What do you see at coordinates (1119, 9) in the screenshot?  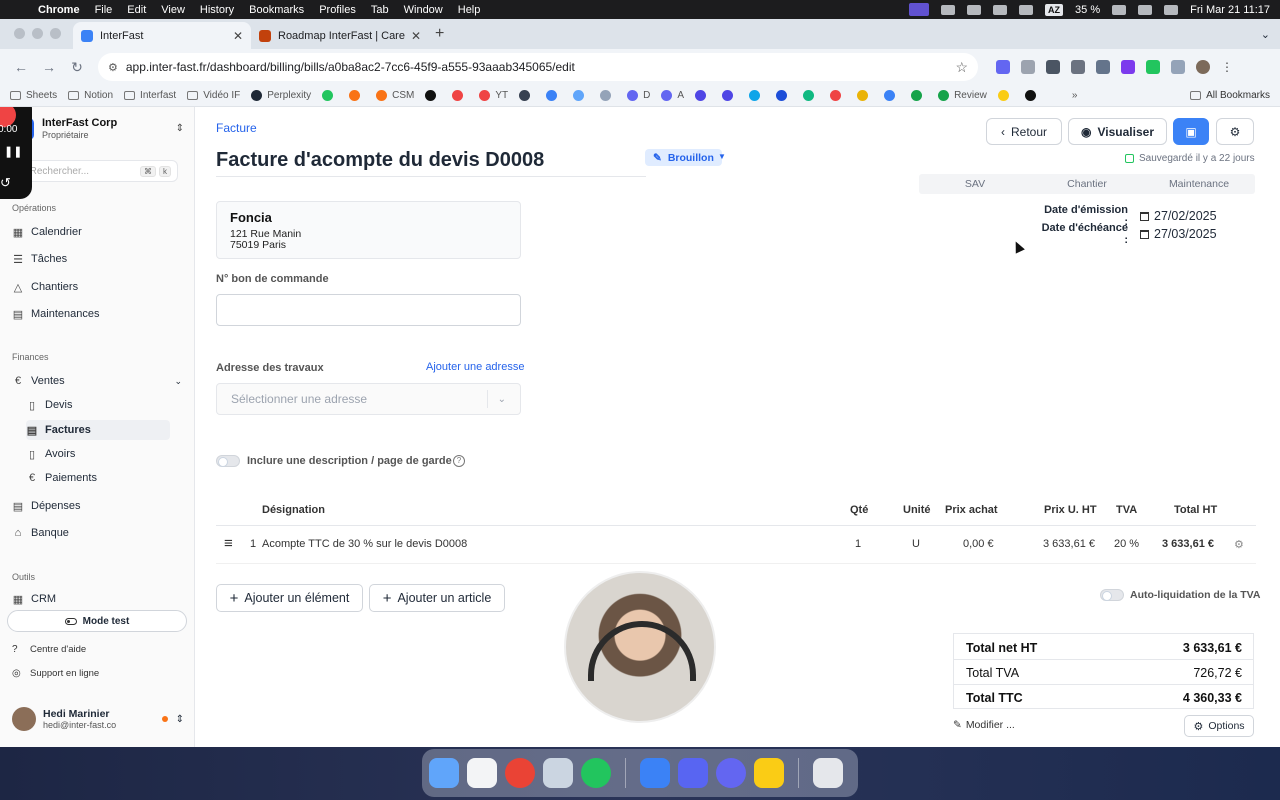 I see `wifi-icon` at bounding box center [1119, 9].